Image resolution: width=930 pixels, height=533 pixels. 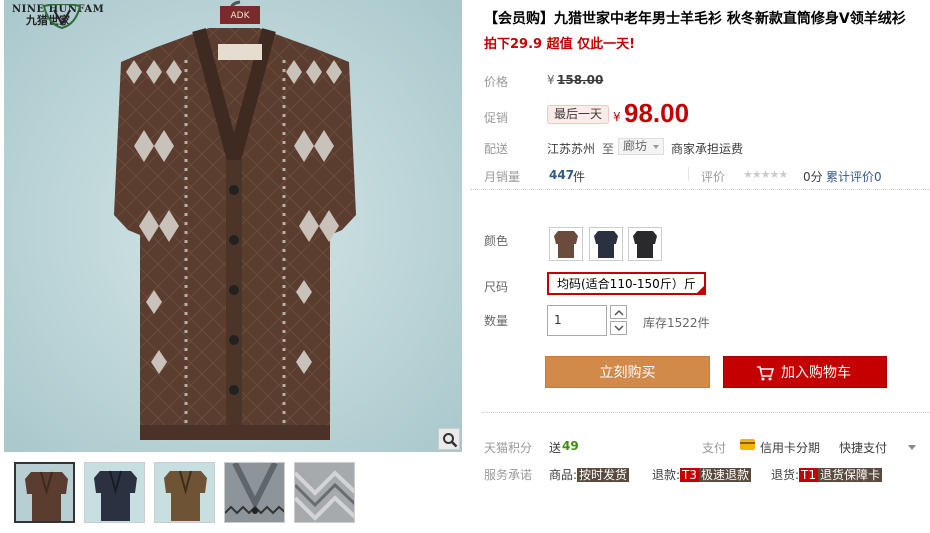 What do you see at coordinates (555, 448) in the screenshot?
I see `points-prefix: 送` at bounding box center [555, 448].